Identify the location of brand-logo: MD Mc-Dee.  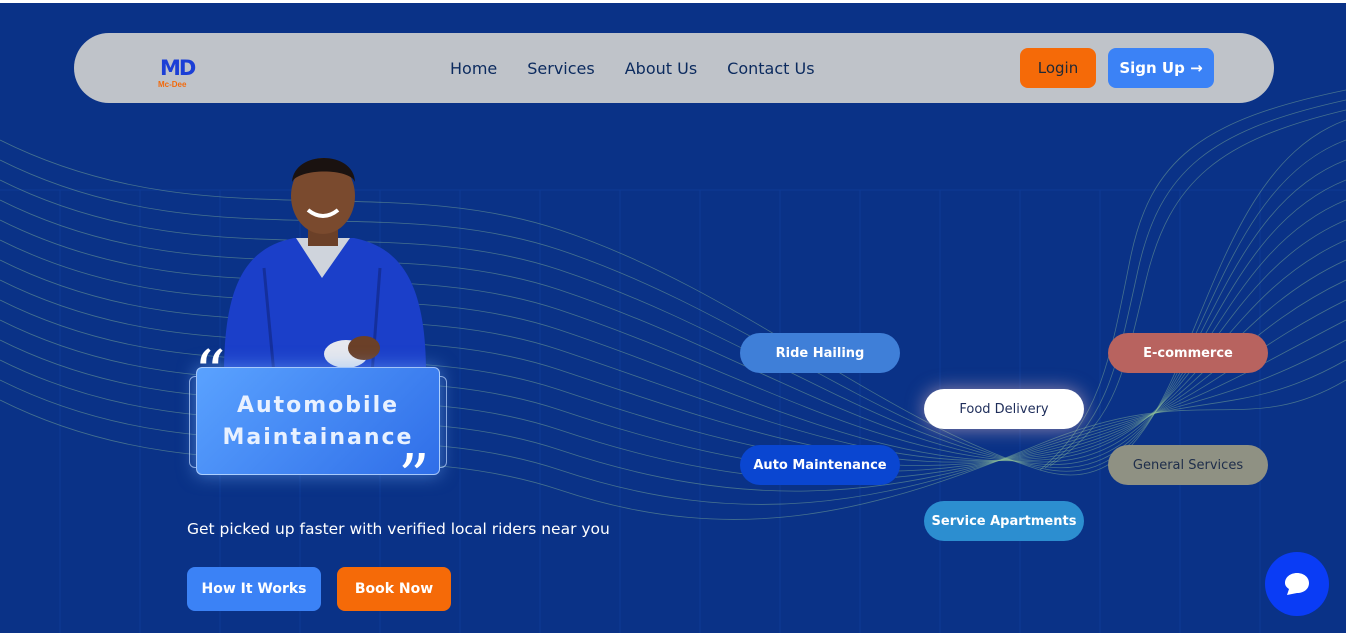
(178, 73).